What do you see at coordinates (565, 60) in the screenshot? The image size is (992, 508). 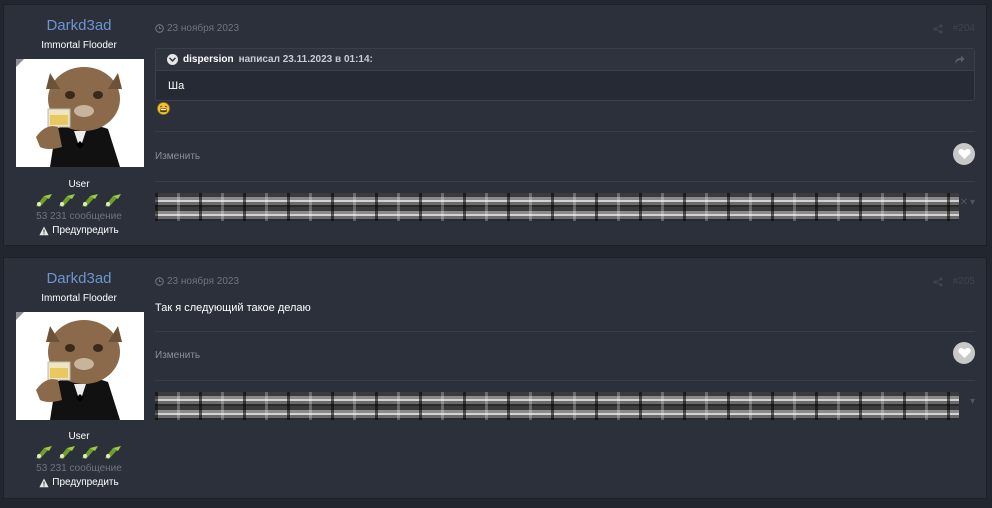 I see `quote-header: dispersion написал 23.11.2023 в 01:14:` at bounding box center [565, 60].